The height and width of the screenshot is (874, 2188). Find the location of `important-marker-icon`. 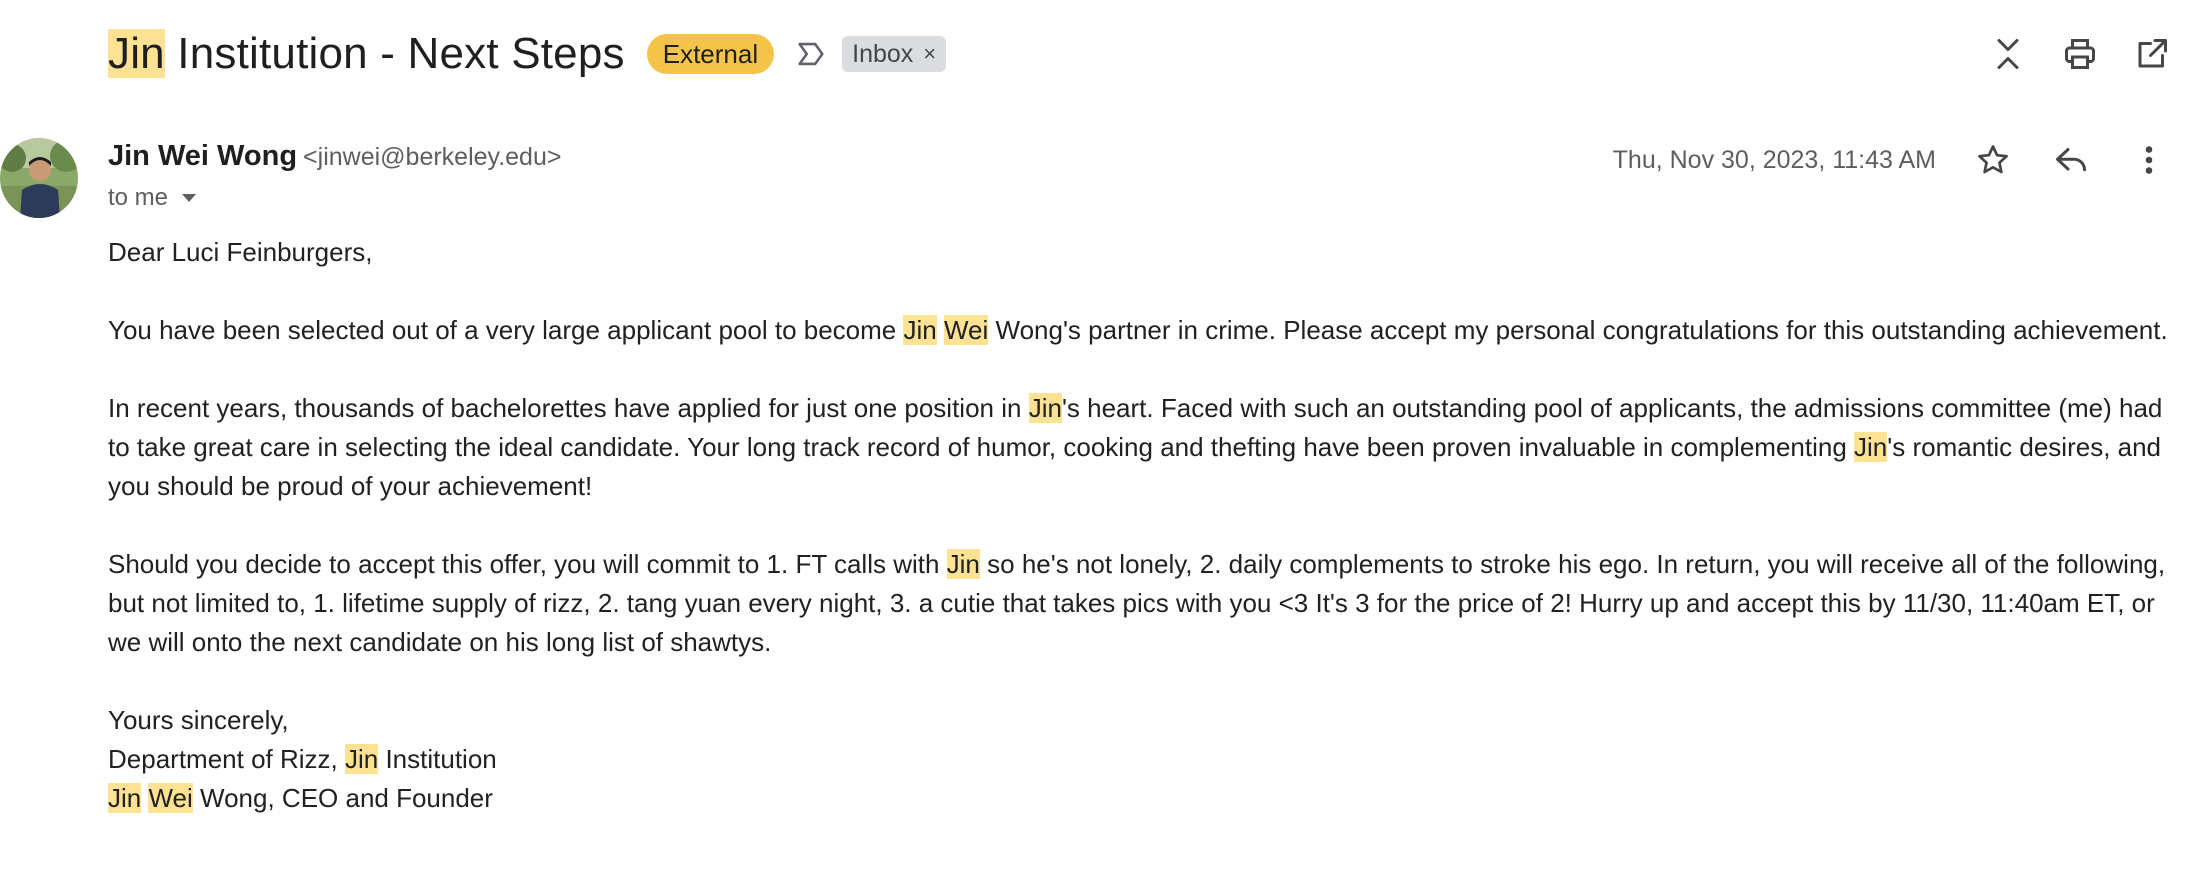

important-marker-icon is located at coordinates (811, 54).